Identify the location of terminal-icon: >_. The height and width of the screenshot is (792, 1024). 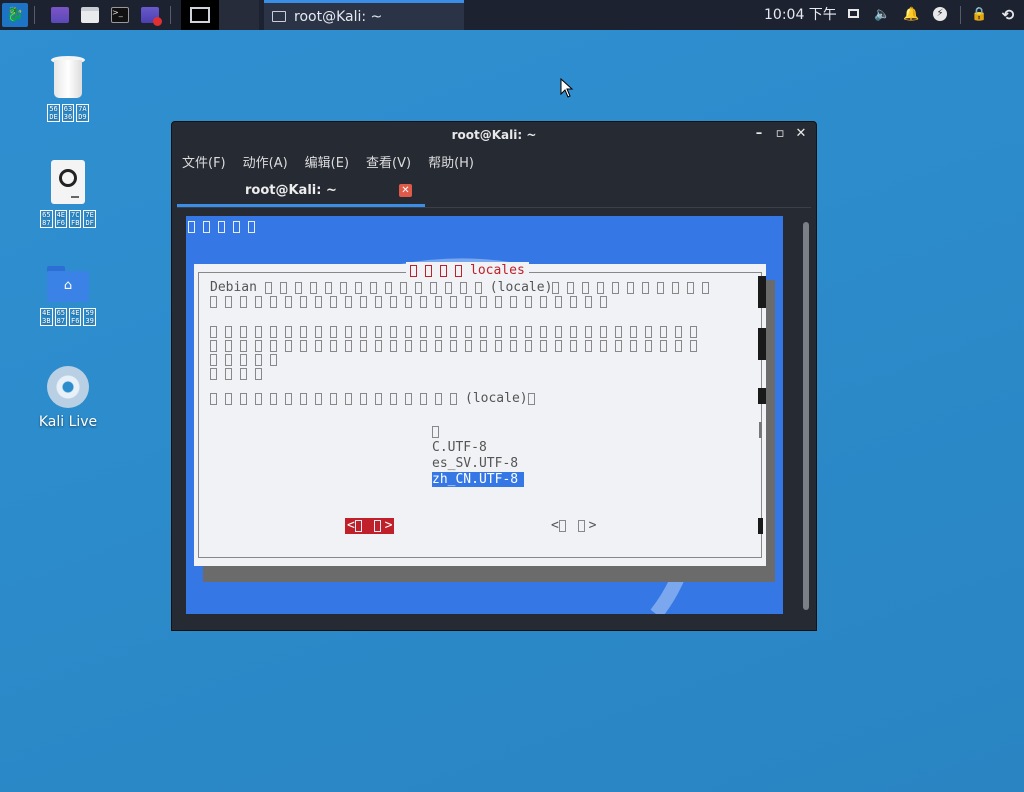
(120, 15).